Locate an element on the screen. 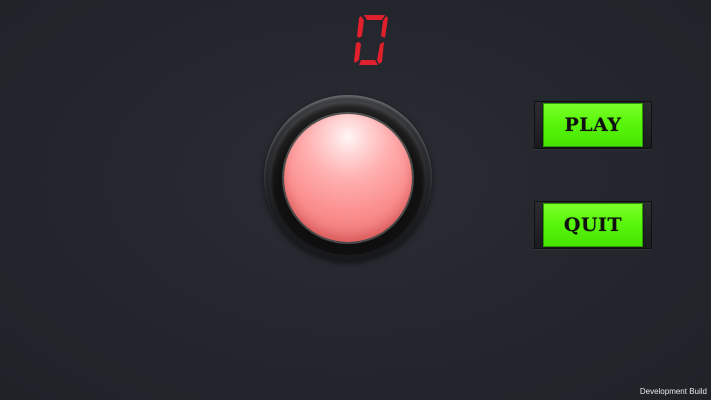 Image resolution: width=711 pixels, height=400 pixels. play-button: PLAY is located at coordinates (593, 125).